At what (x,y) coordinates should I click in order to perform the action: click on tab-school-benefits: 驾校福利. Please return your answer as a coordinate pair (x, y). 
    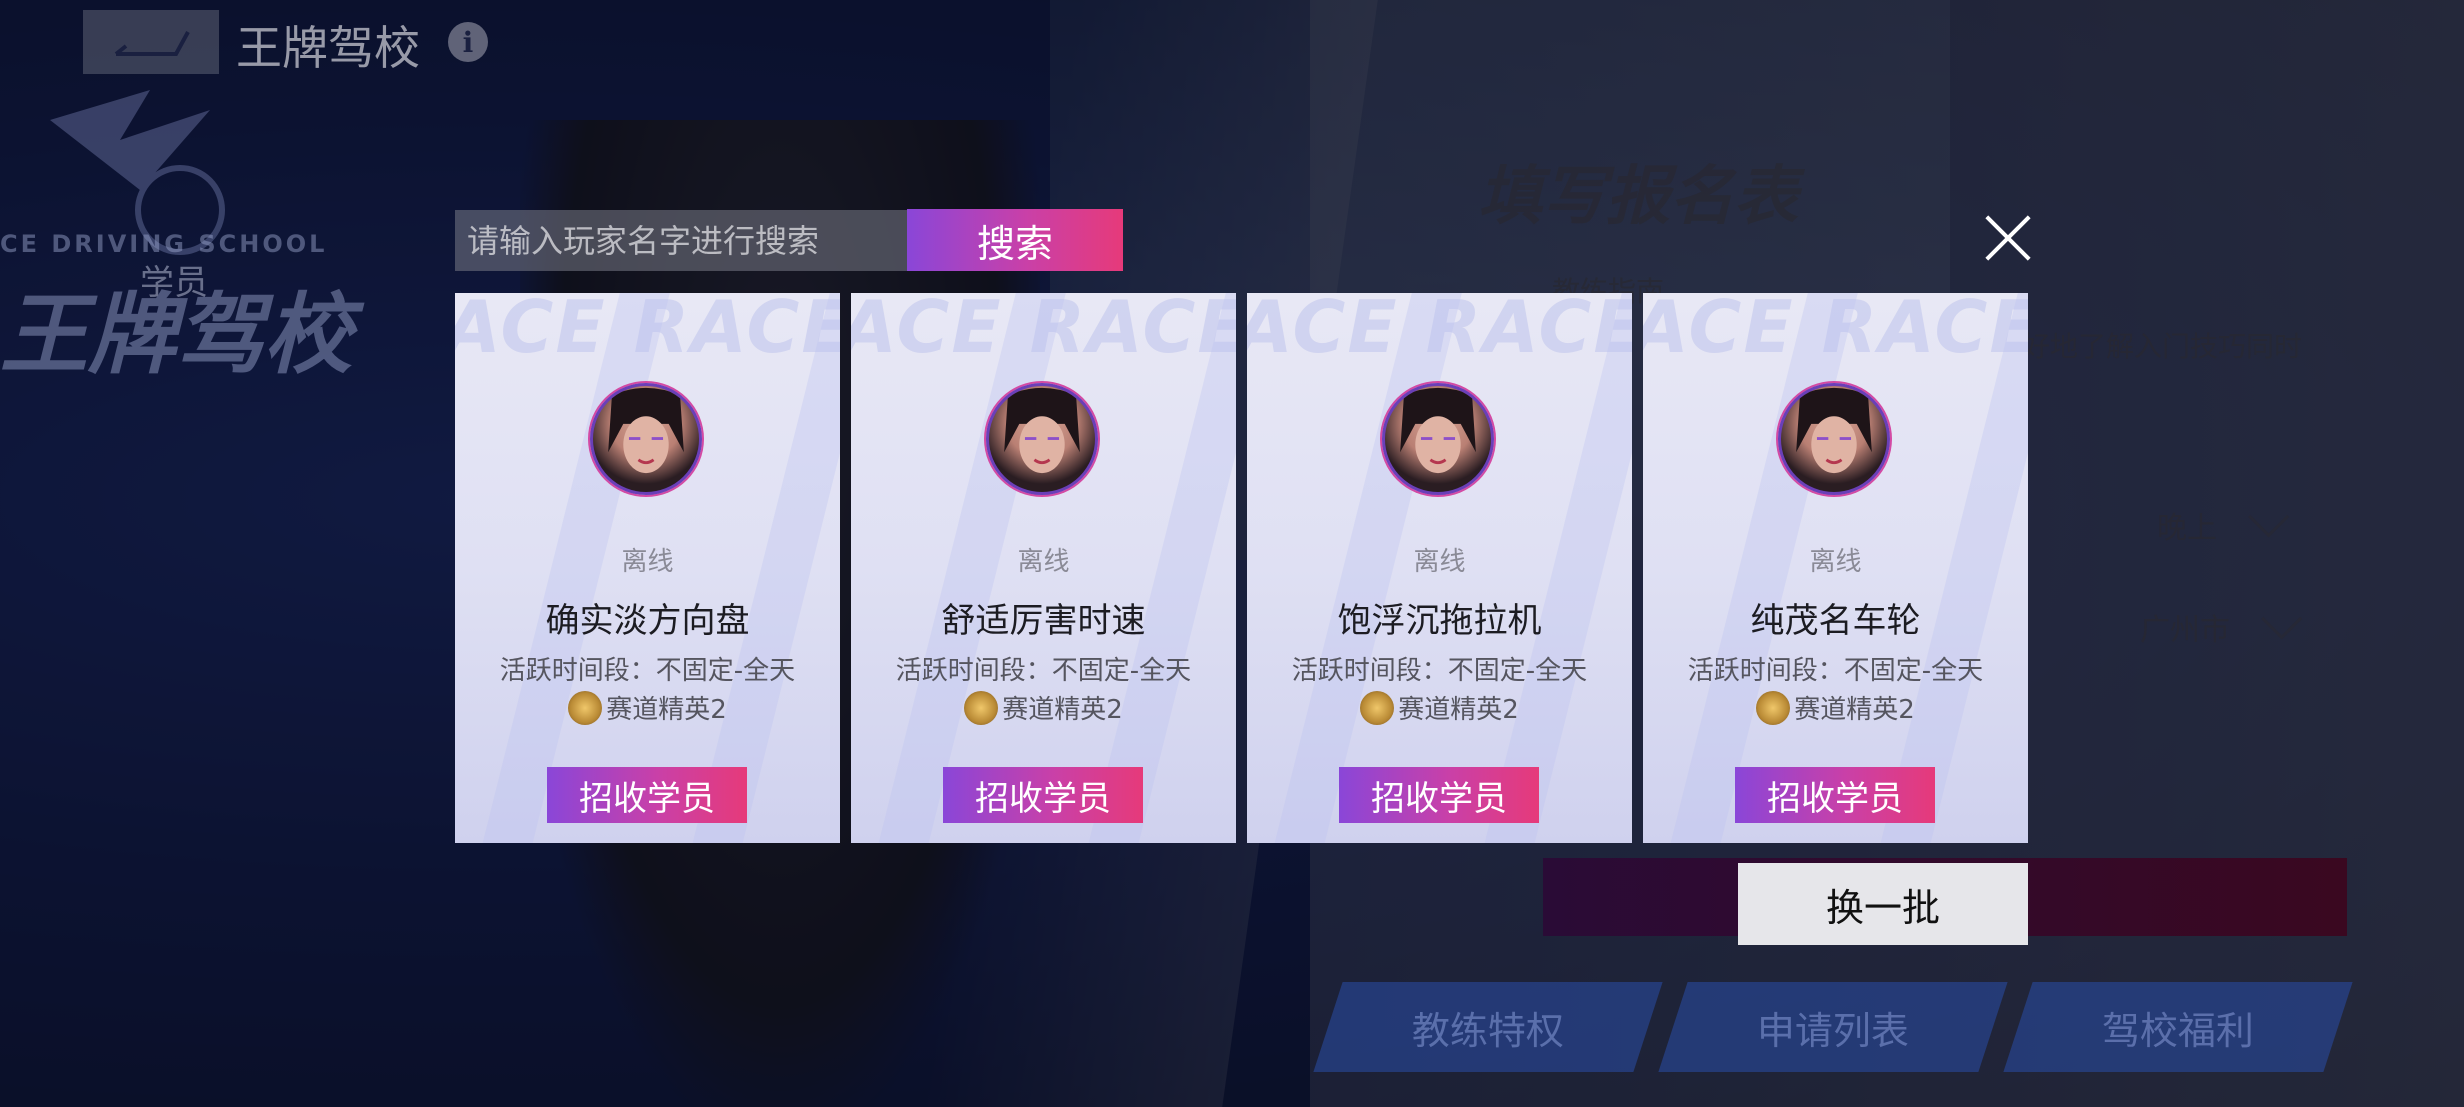
    Looking at the image, I should click on (2178, 1027).